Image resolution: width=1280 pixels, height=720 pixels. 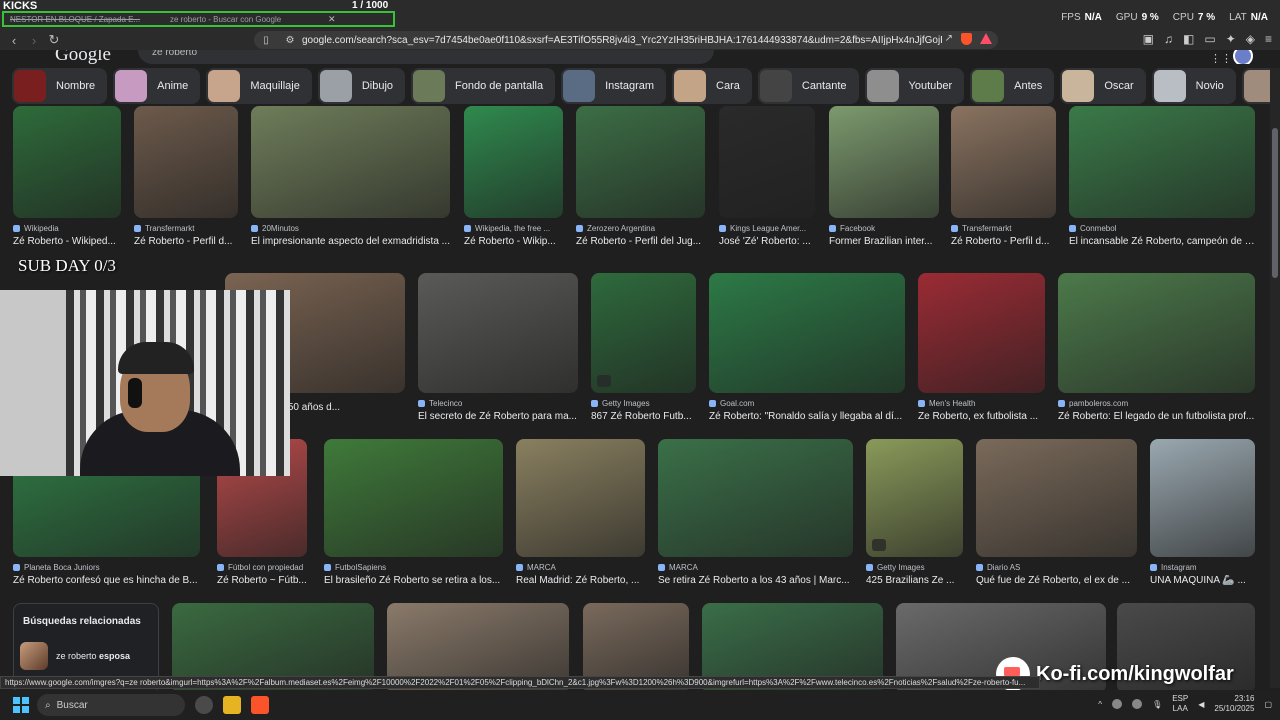 What do you see at coordinates (1231, 39) in the screenshot?
I see `leo-icon: ✦` at bounding box center [1231, 39].